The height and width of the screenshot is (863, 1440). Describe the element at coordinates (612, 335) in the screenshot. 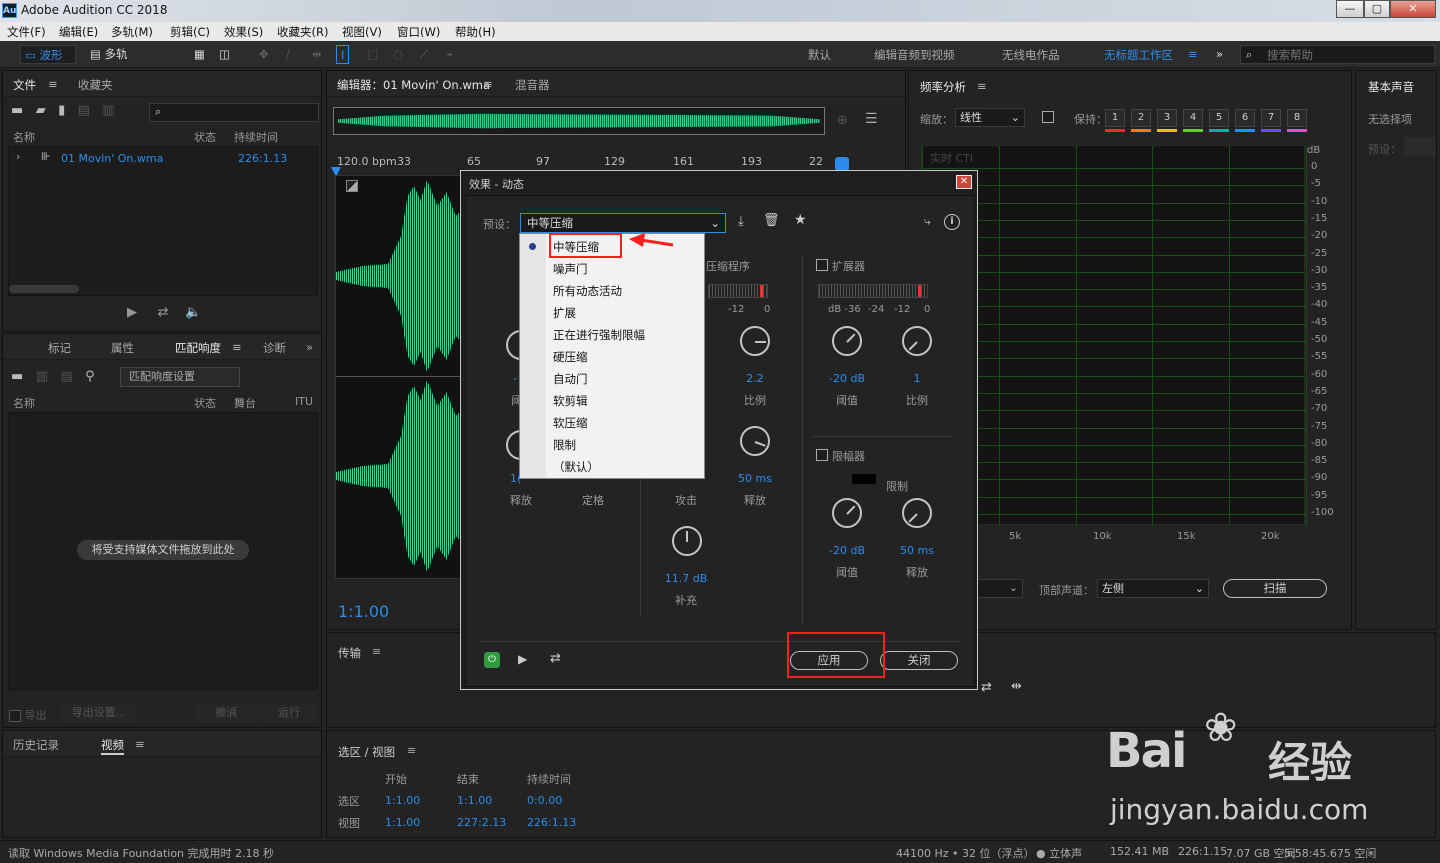

I see `preset-option: 正在进行强制限幅` at that location.